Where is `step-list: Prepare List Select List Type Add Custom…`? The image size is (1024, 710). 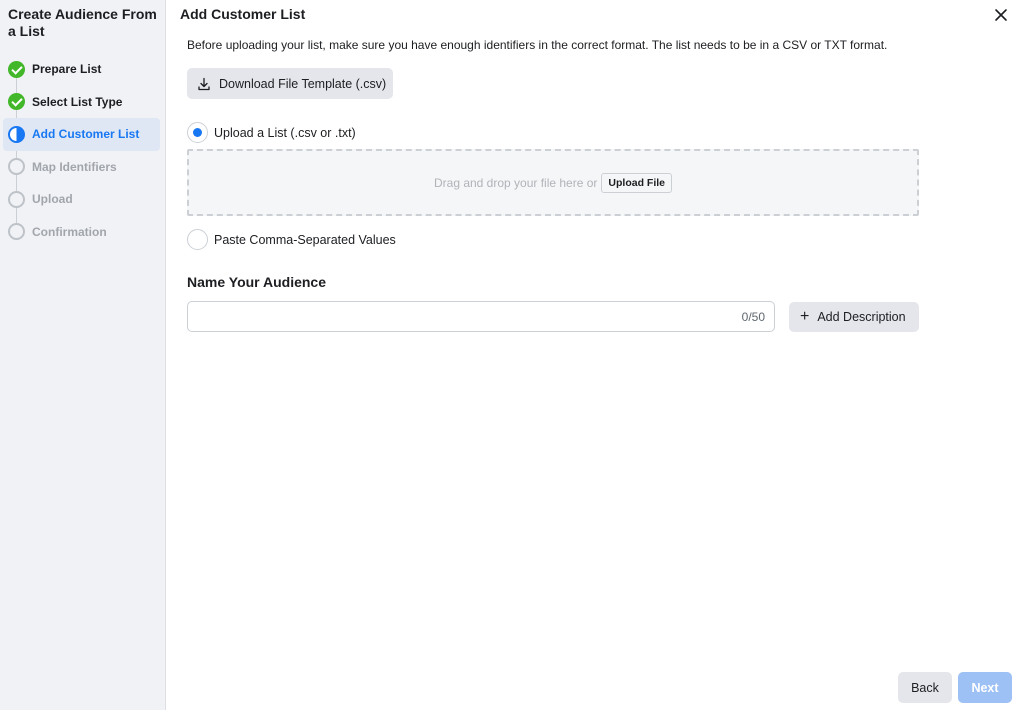 step-list: Prepare List Select List Type Add Custom… is located at coordinates (83, 150).